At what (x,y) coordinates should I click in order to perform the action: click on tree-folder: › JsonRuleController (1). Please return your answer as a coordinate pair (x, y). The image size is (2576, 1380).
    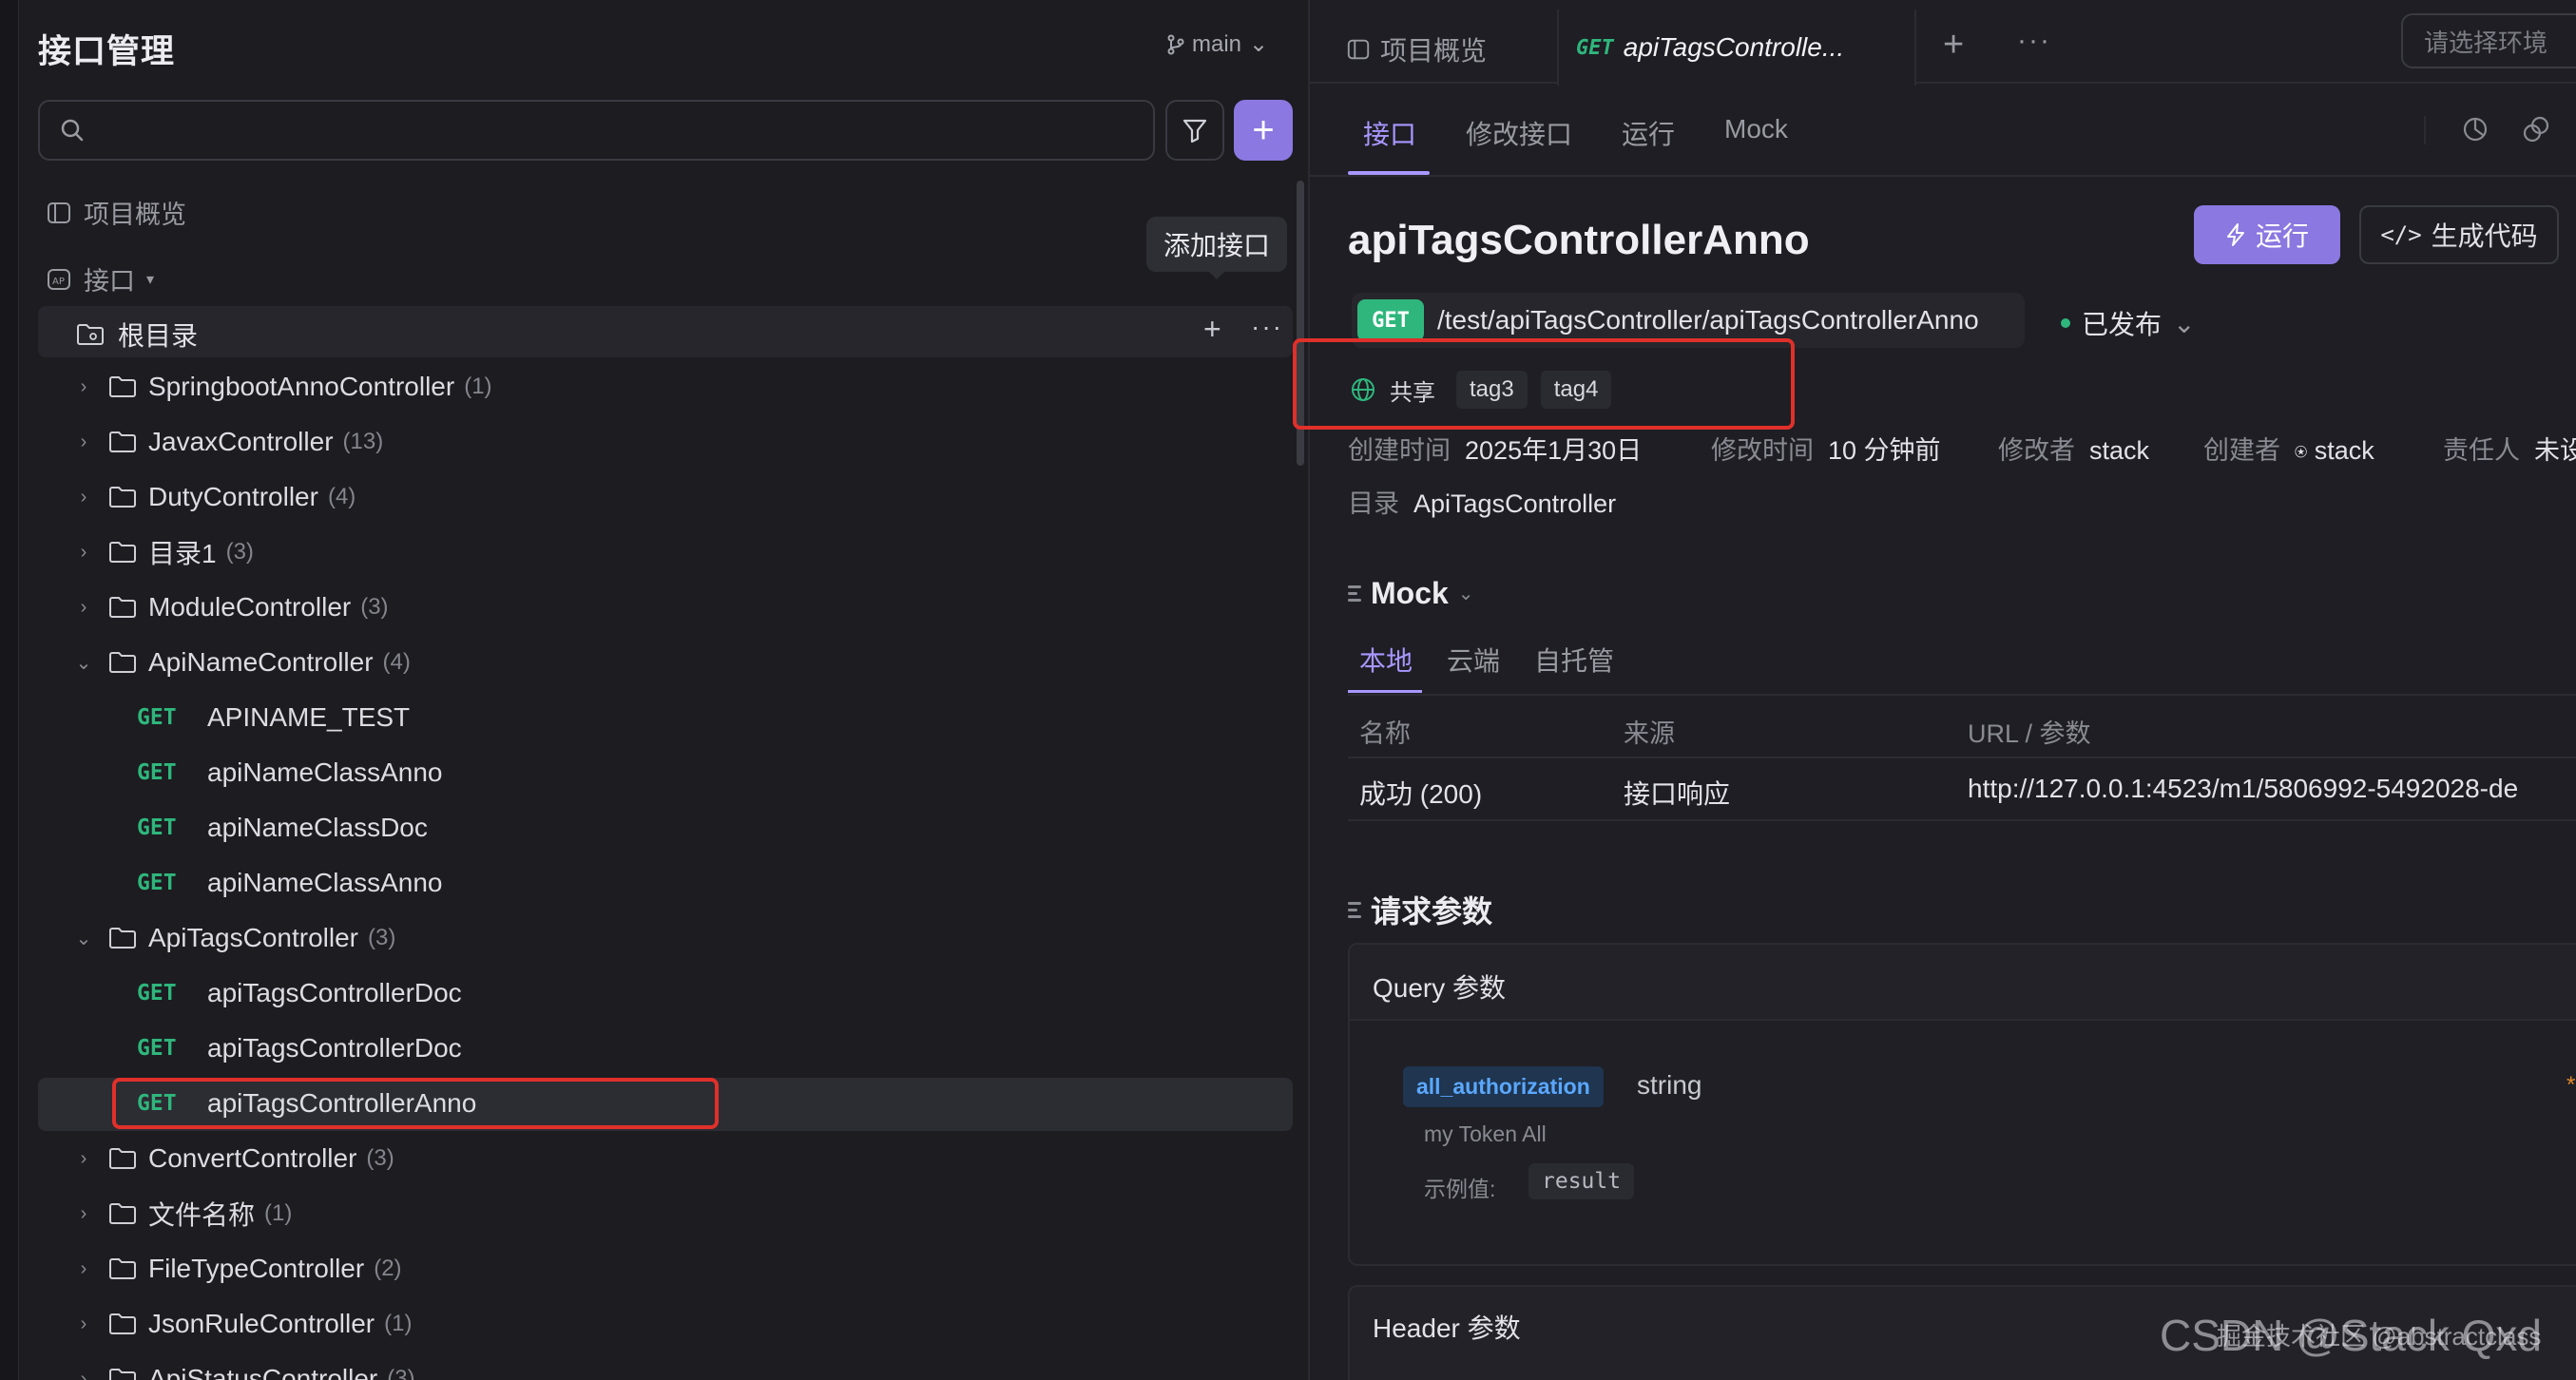
    Looking at the image, I should click on (243, 1323).